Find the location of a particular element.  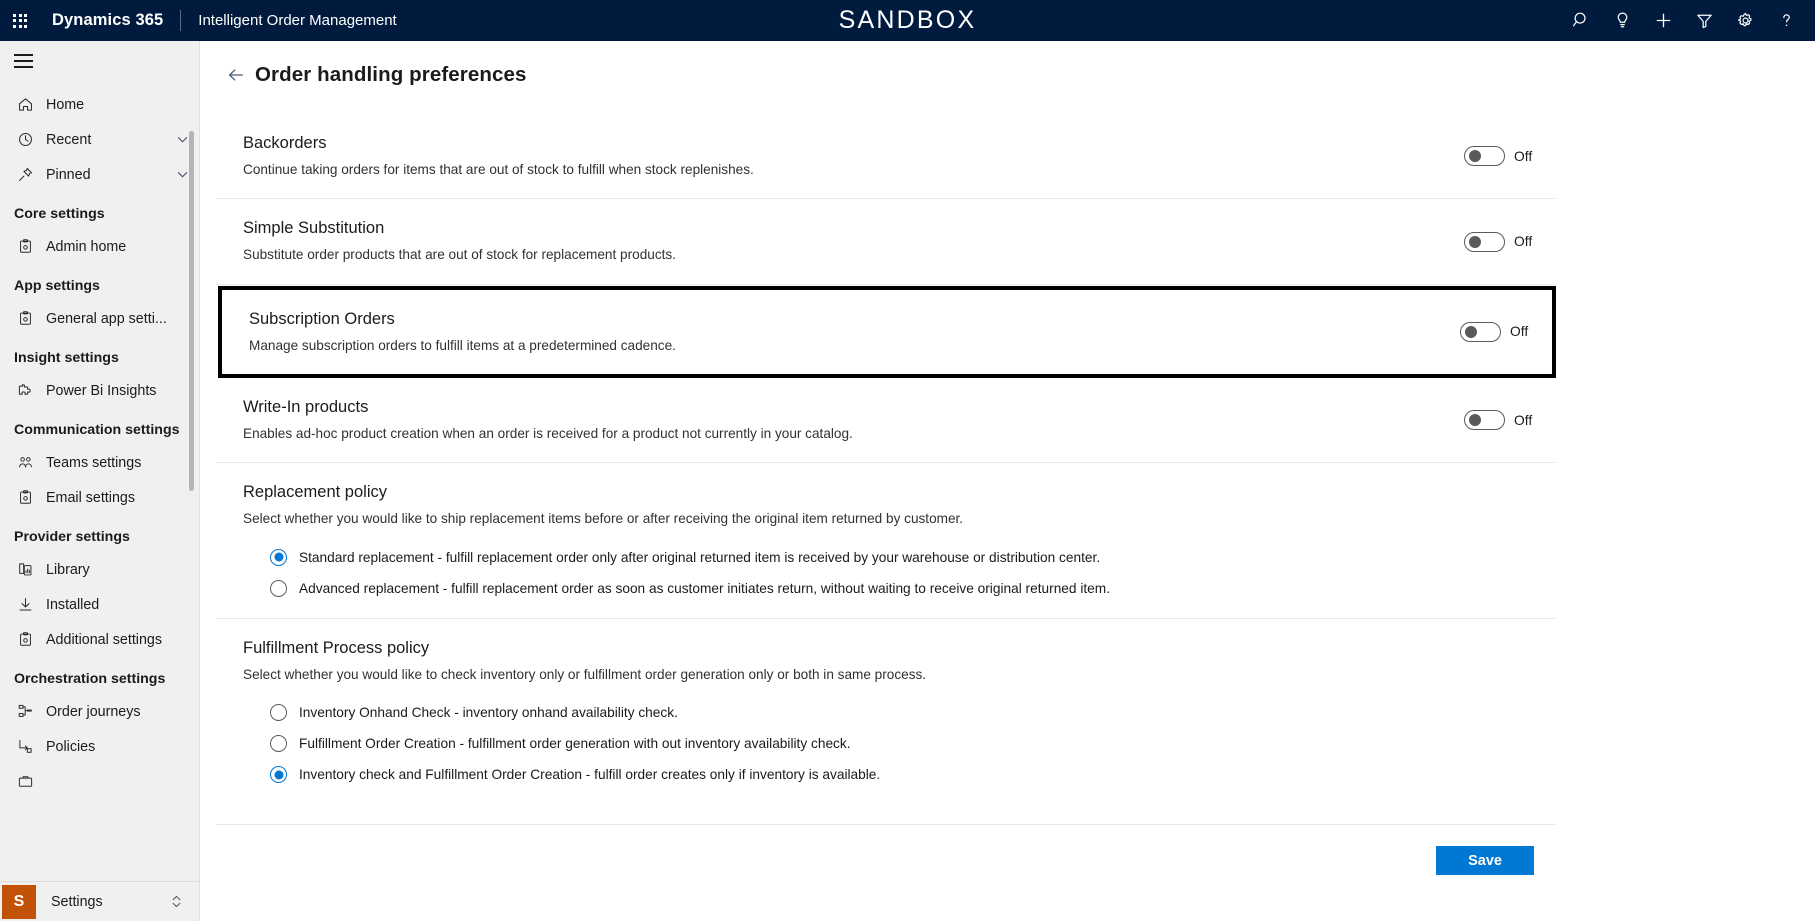

filter-icon is located at coordinates (1704, 20).